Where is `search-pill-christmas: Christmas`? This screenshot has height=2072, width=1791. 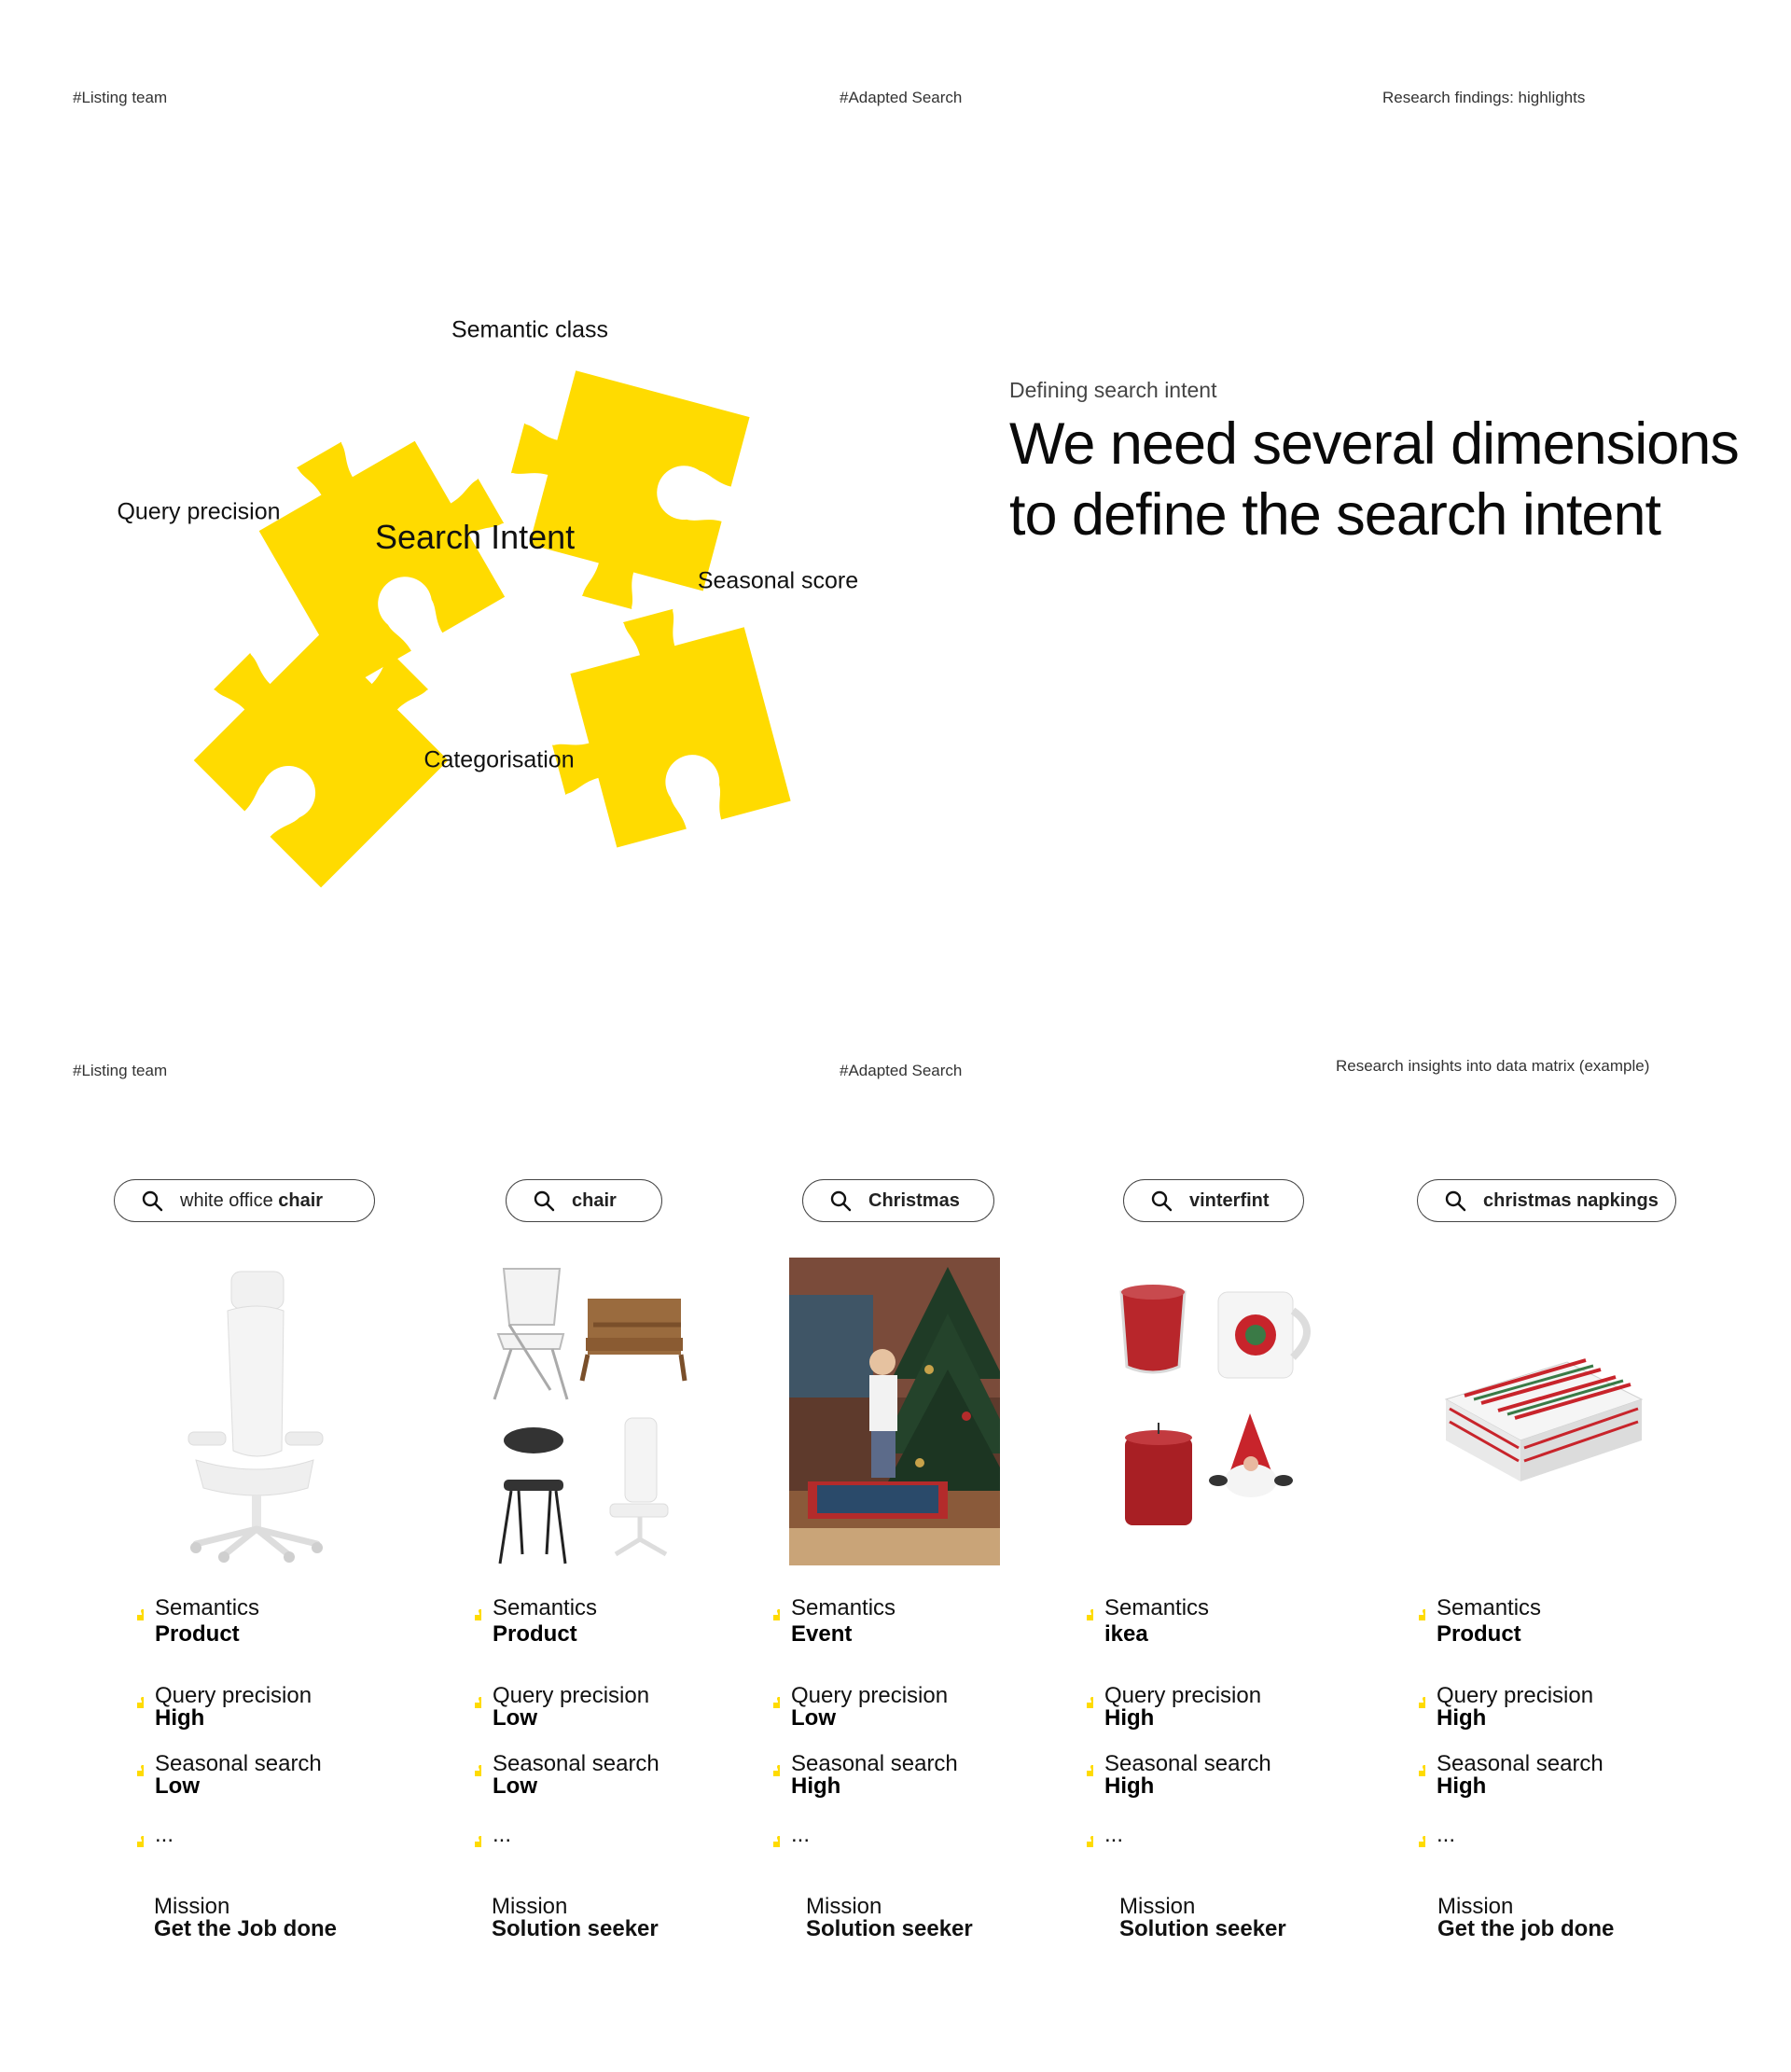
search-pill-christmas: Christmas is located at coordinates (898, 1200).